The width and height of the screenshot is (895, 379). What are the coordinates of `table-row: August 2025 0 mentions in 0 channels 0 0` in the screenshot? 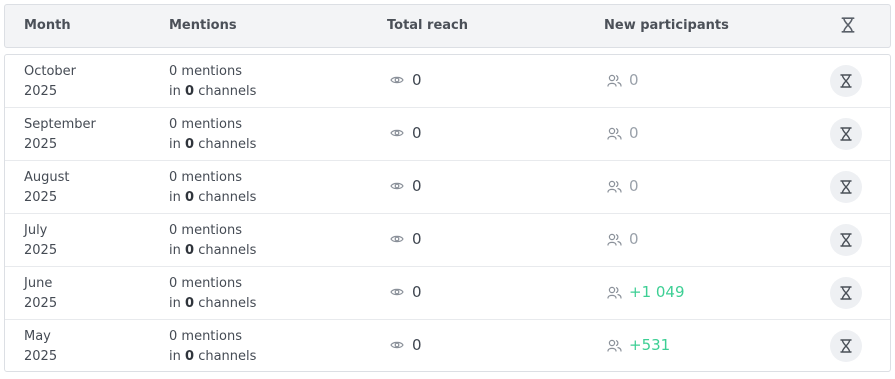 It's located at (447, 187).